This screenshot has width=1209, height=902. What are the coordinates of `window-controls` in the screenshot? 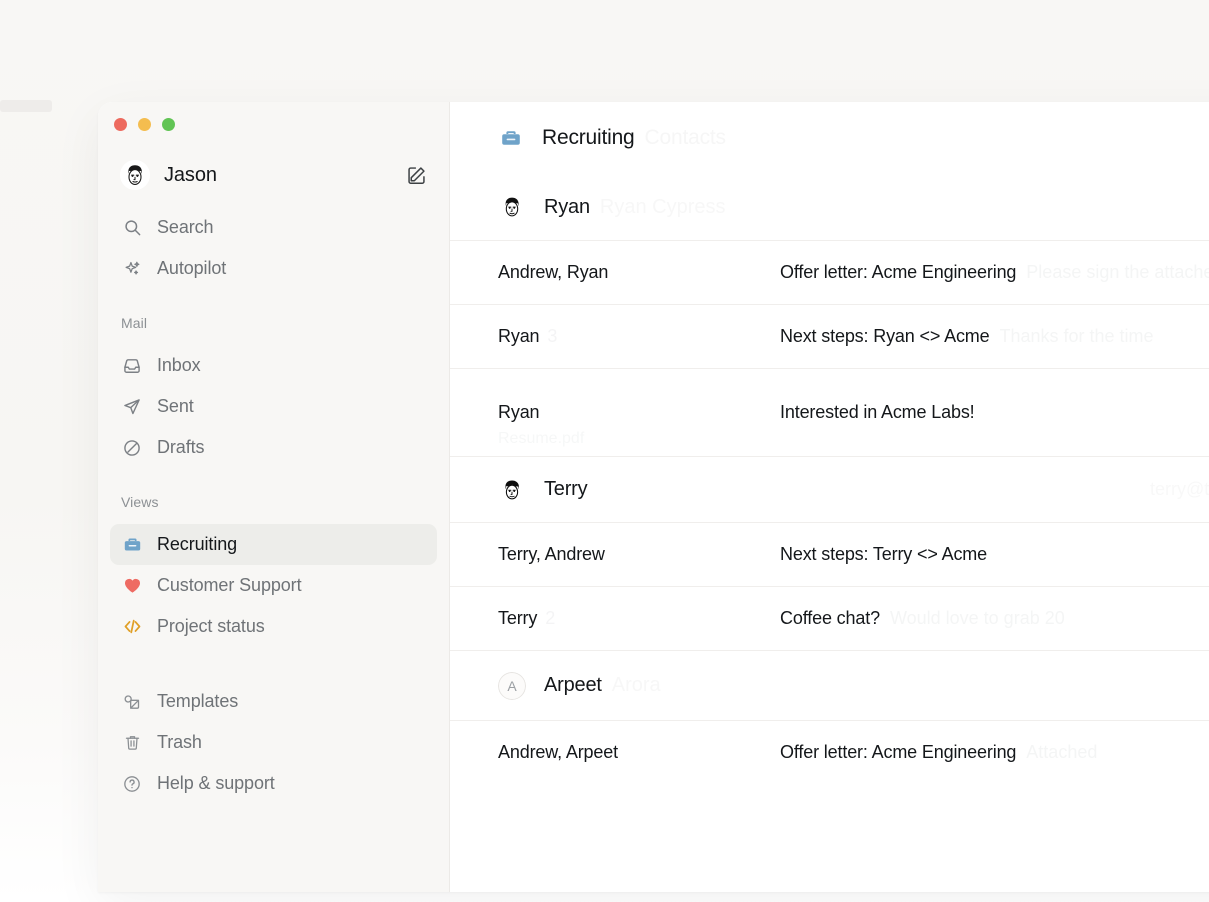 It's located at (273, 116).